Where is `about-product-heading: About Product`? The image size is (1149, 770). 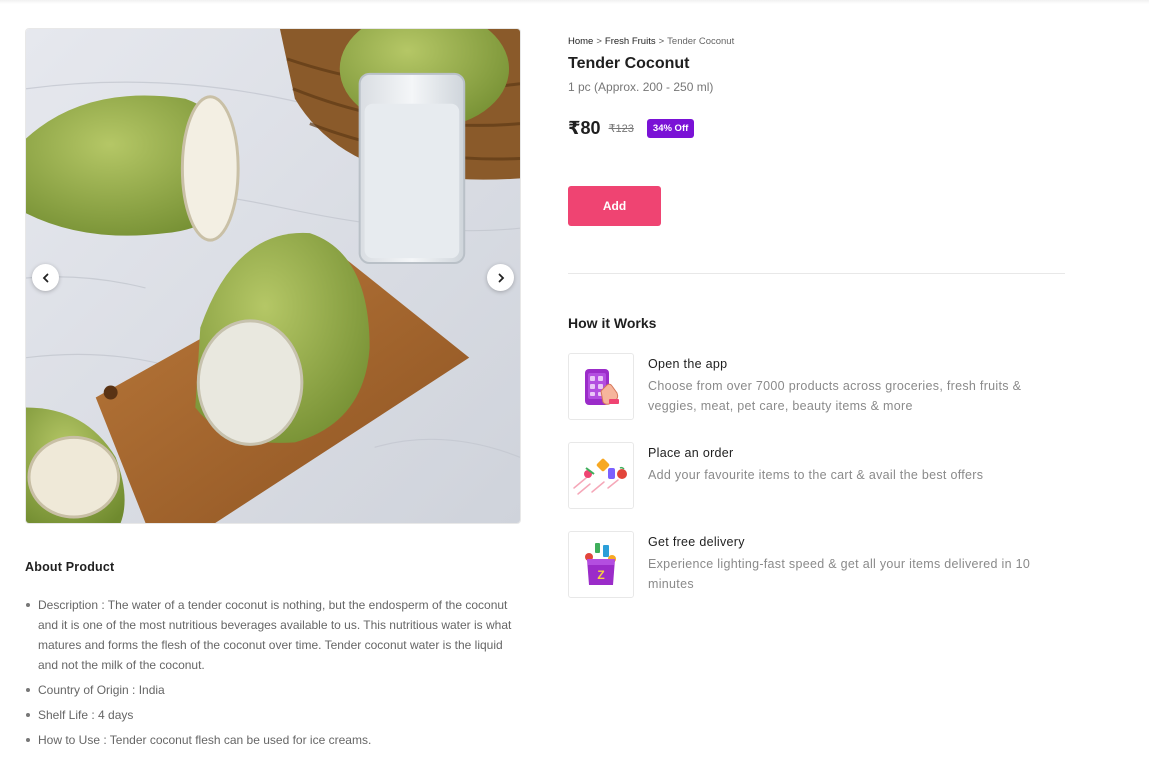 about-product-heading: About Product is located at coordinates (70, 567).